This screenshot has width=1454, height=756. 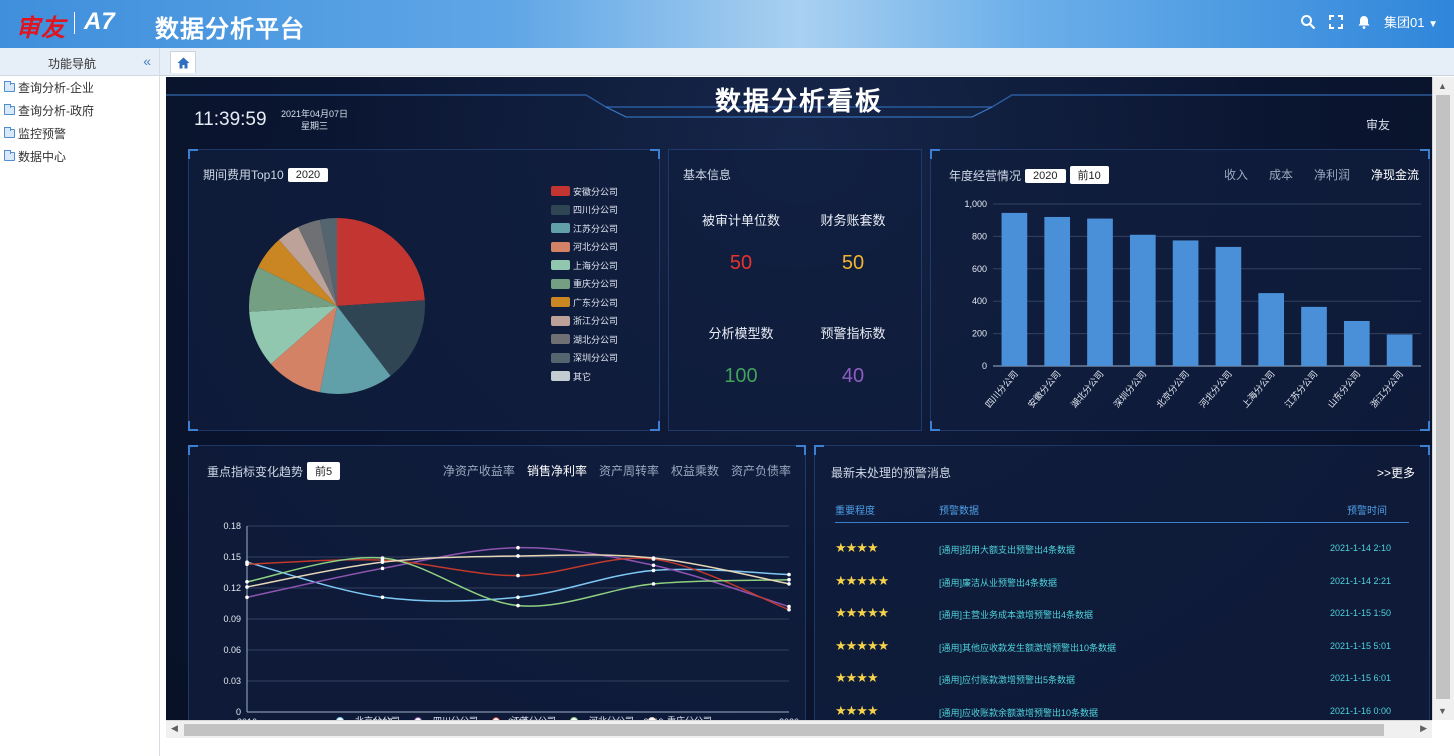 I want to click on alert-row: ★★★★ [通用]应付账款激增预警出5条数据 2021-1-15 6:01, so click(x=1122, y=680).